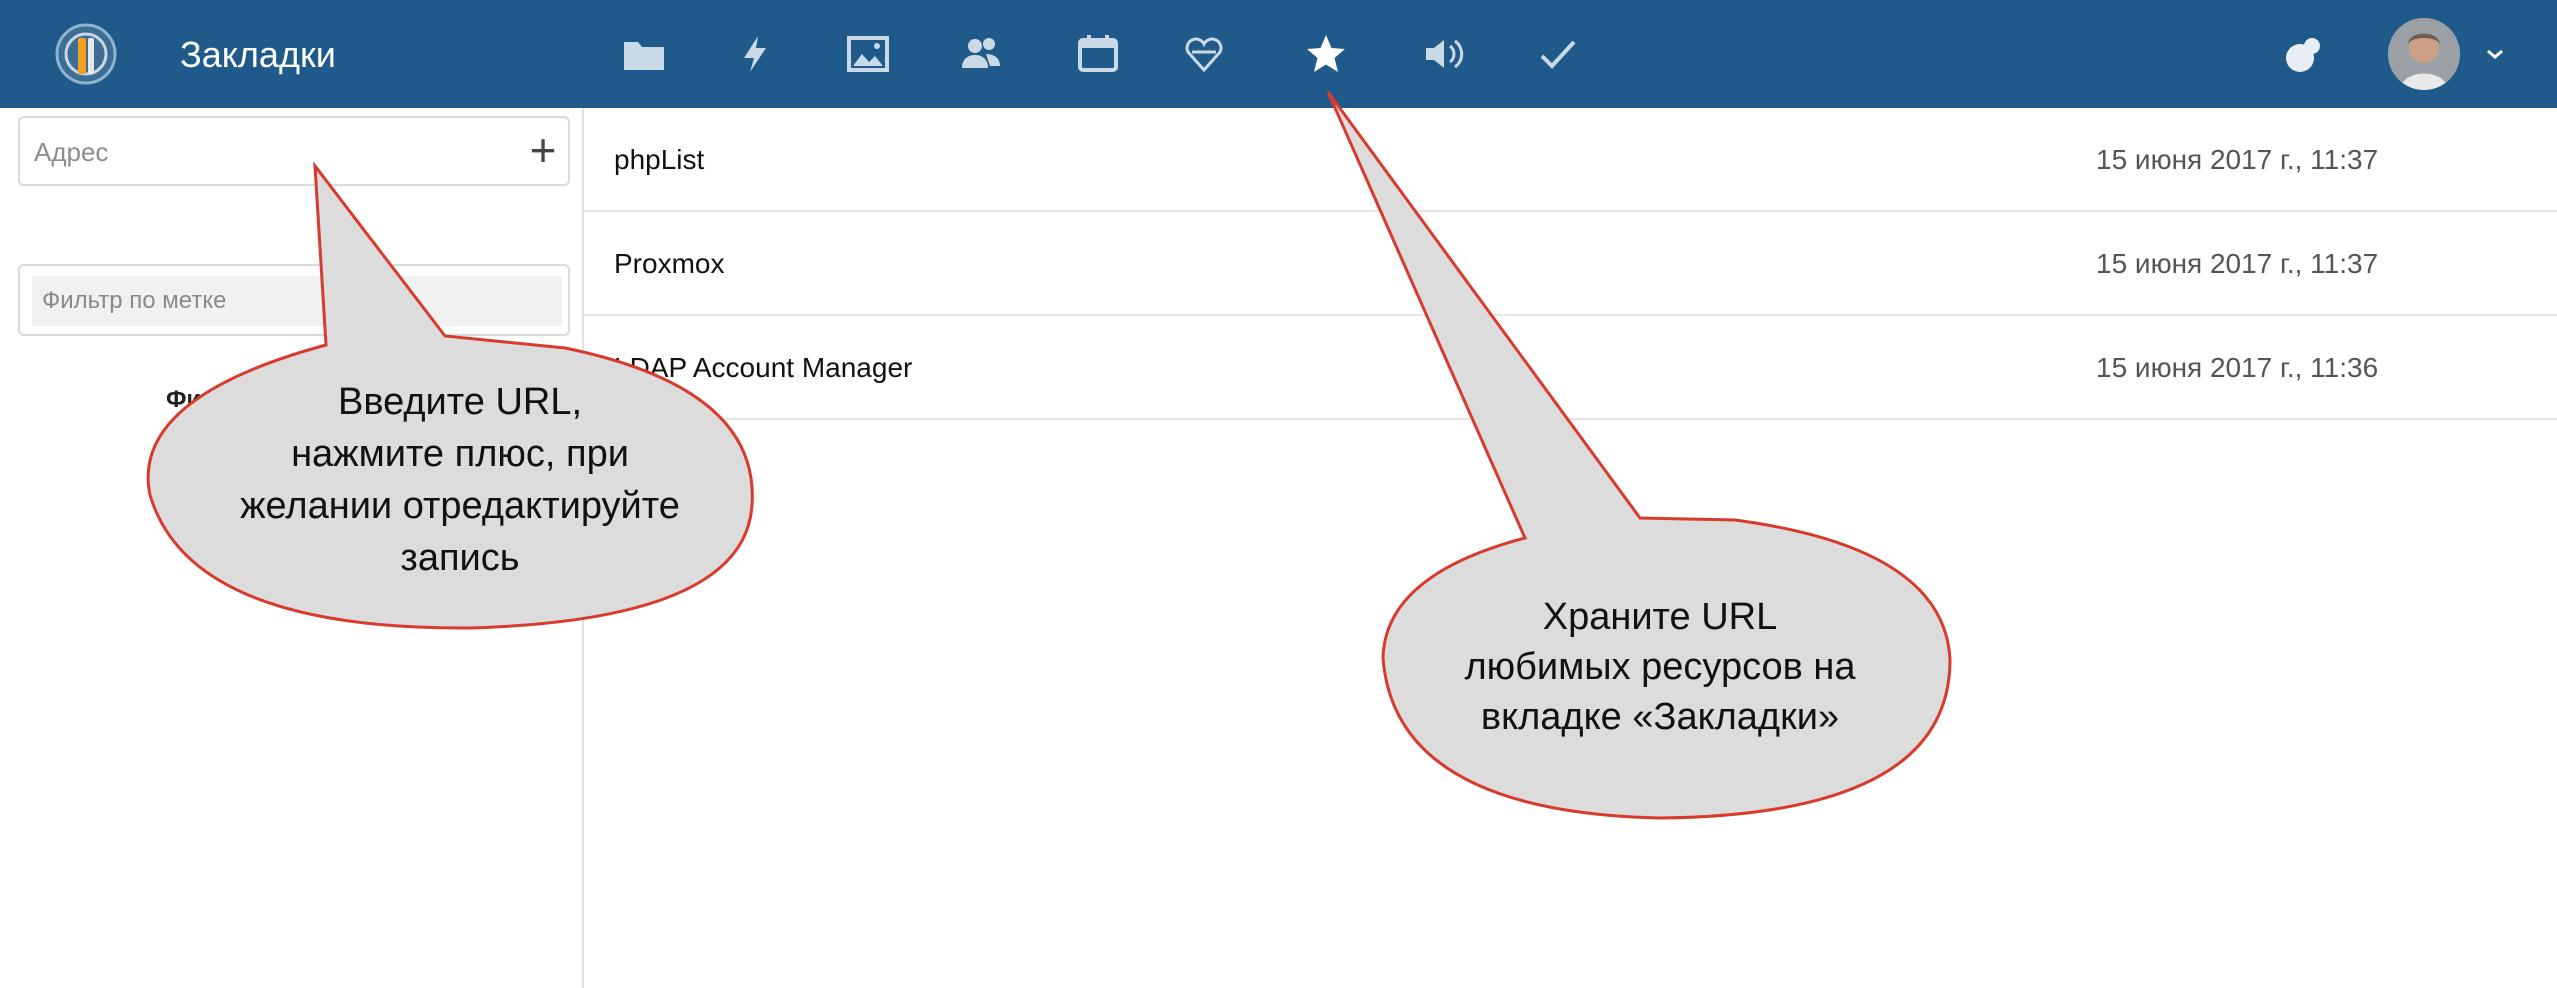 This screenshot has width=2557, height=988. What do you see at coordinates (982, 54) in the screenshot?
I see `contacts-icon` at bounding box center [982, 54].